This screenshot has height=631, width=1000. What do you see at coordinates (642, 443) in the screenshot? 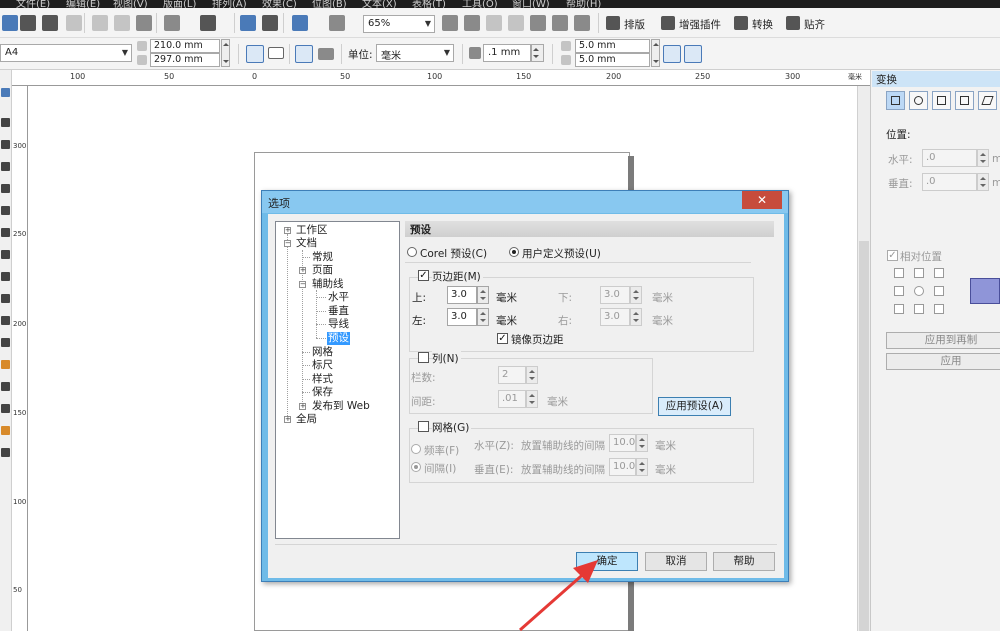
I see `grid-horizontal-spinner` at bounding box center [642, 443].